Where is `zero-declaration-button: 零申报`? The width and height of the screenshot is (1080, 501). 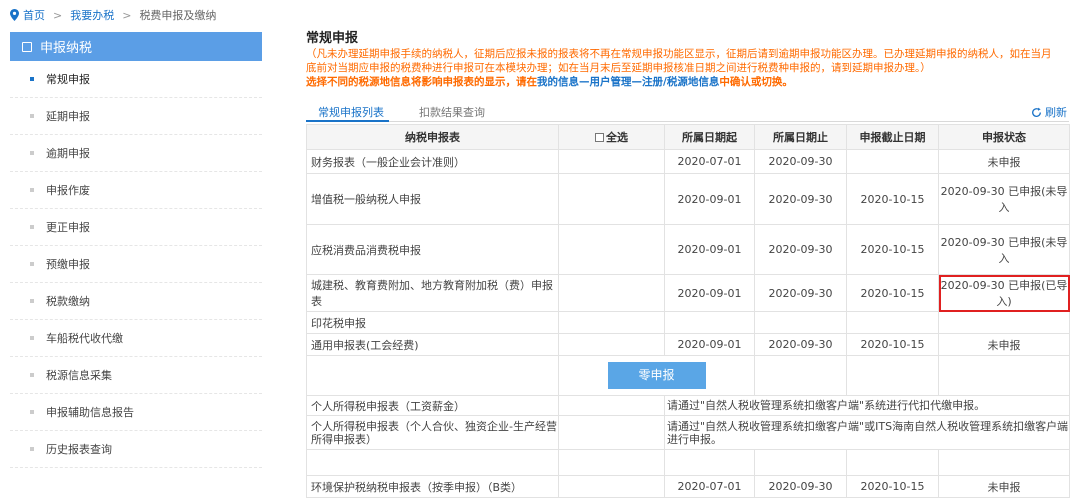 zero-declaration-button: 零申报 is located at coordinates (656, 375).